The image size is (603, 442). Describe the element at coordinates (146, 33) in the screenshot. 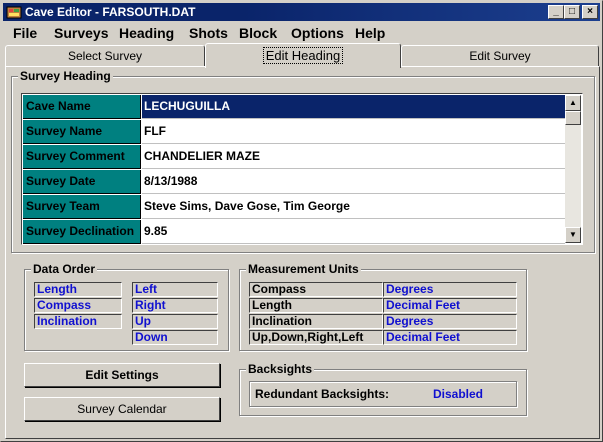

I see `menu-heading: Heading` at that location.